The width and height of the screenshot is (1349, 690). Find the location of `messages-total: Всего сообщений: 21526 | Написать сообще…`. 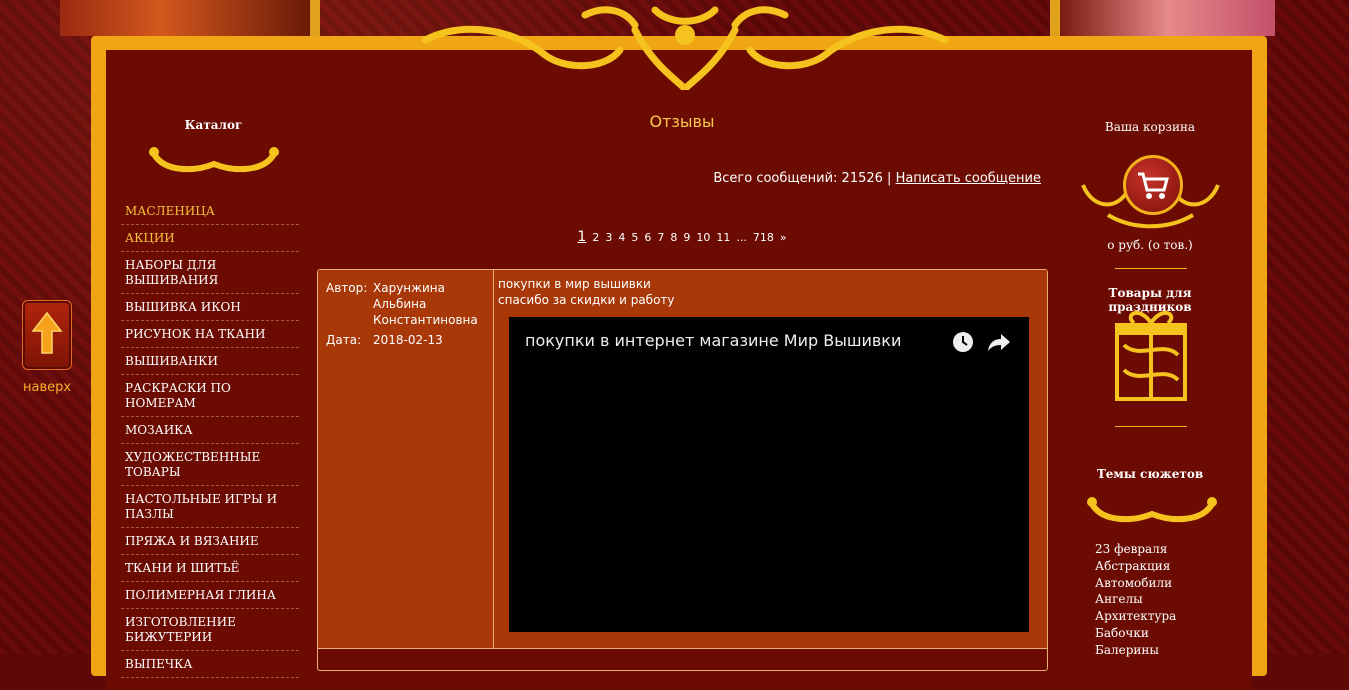

messages-total: Всего сообщений: 21526 | Написать сообще… is located at coordinates (679, 178).